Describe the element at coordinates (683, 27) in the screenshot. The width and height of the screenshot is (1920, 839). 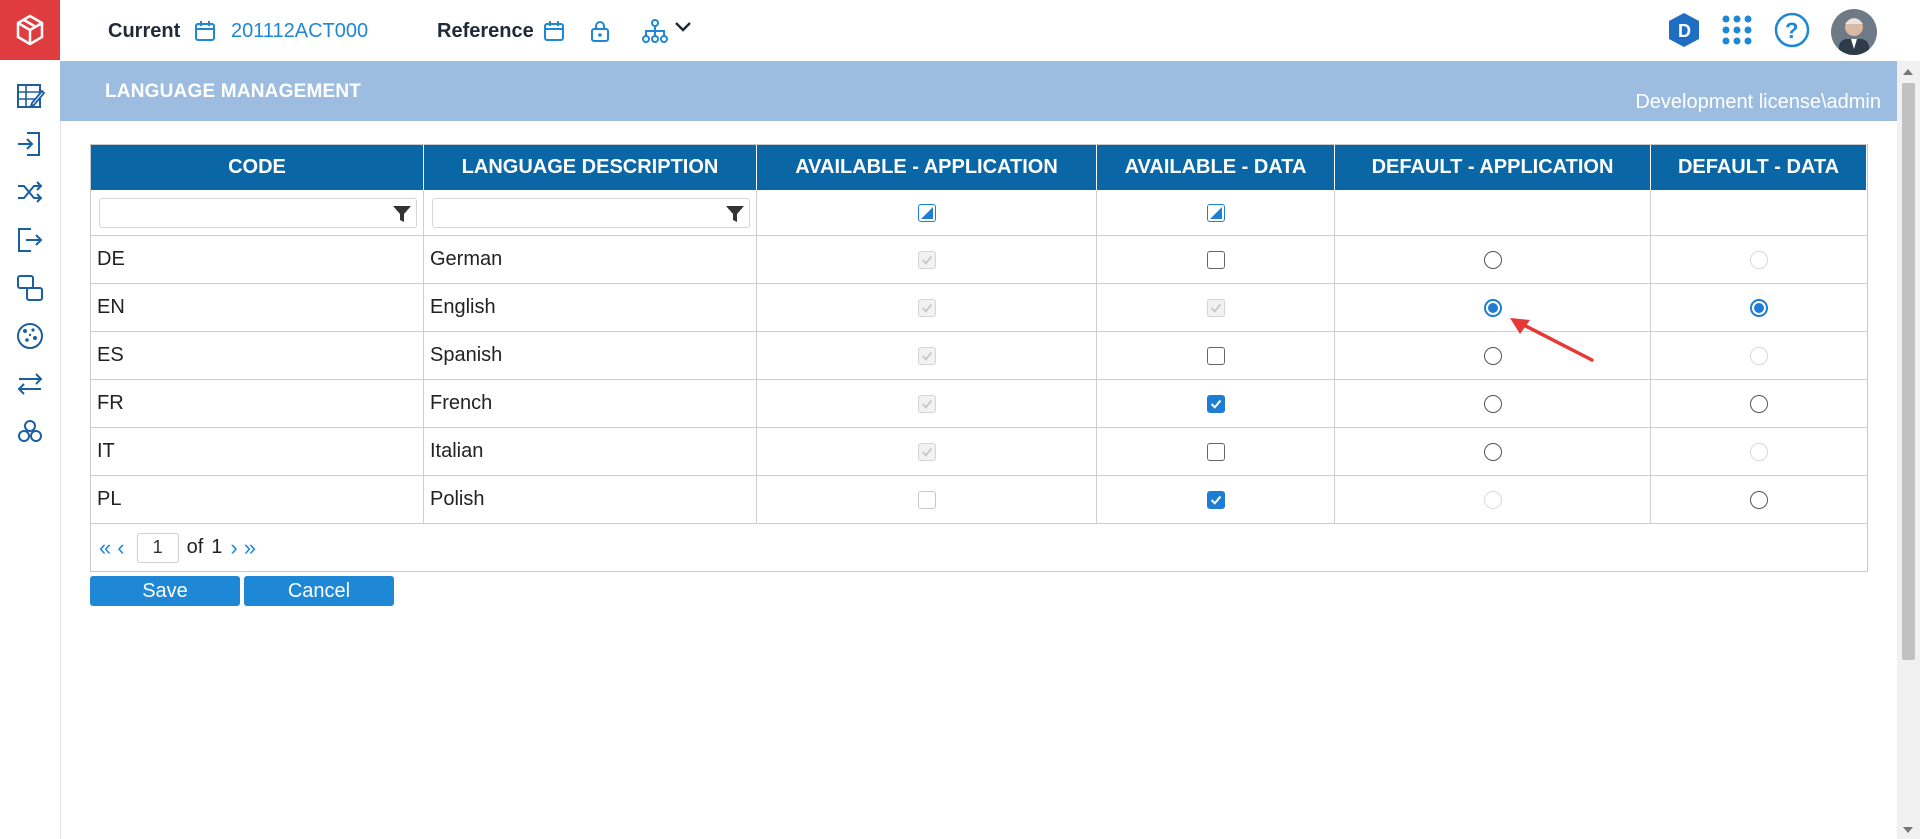
I see `chevron-down-icon` at that location.